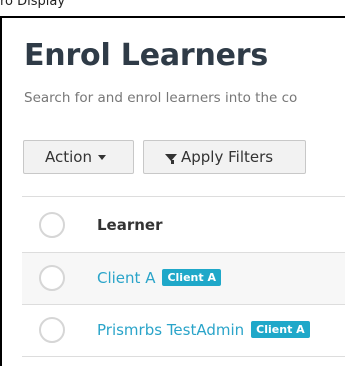 Image resolution: width=345 pixels, height=366 pixels. I want to click on learner-name-link: Client A Client A, so click(159, 278).